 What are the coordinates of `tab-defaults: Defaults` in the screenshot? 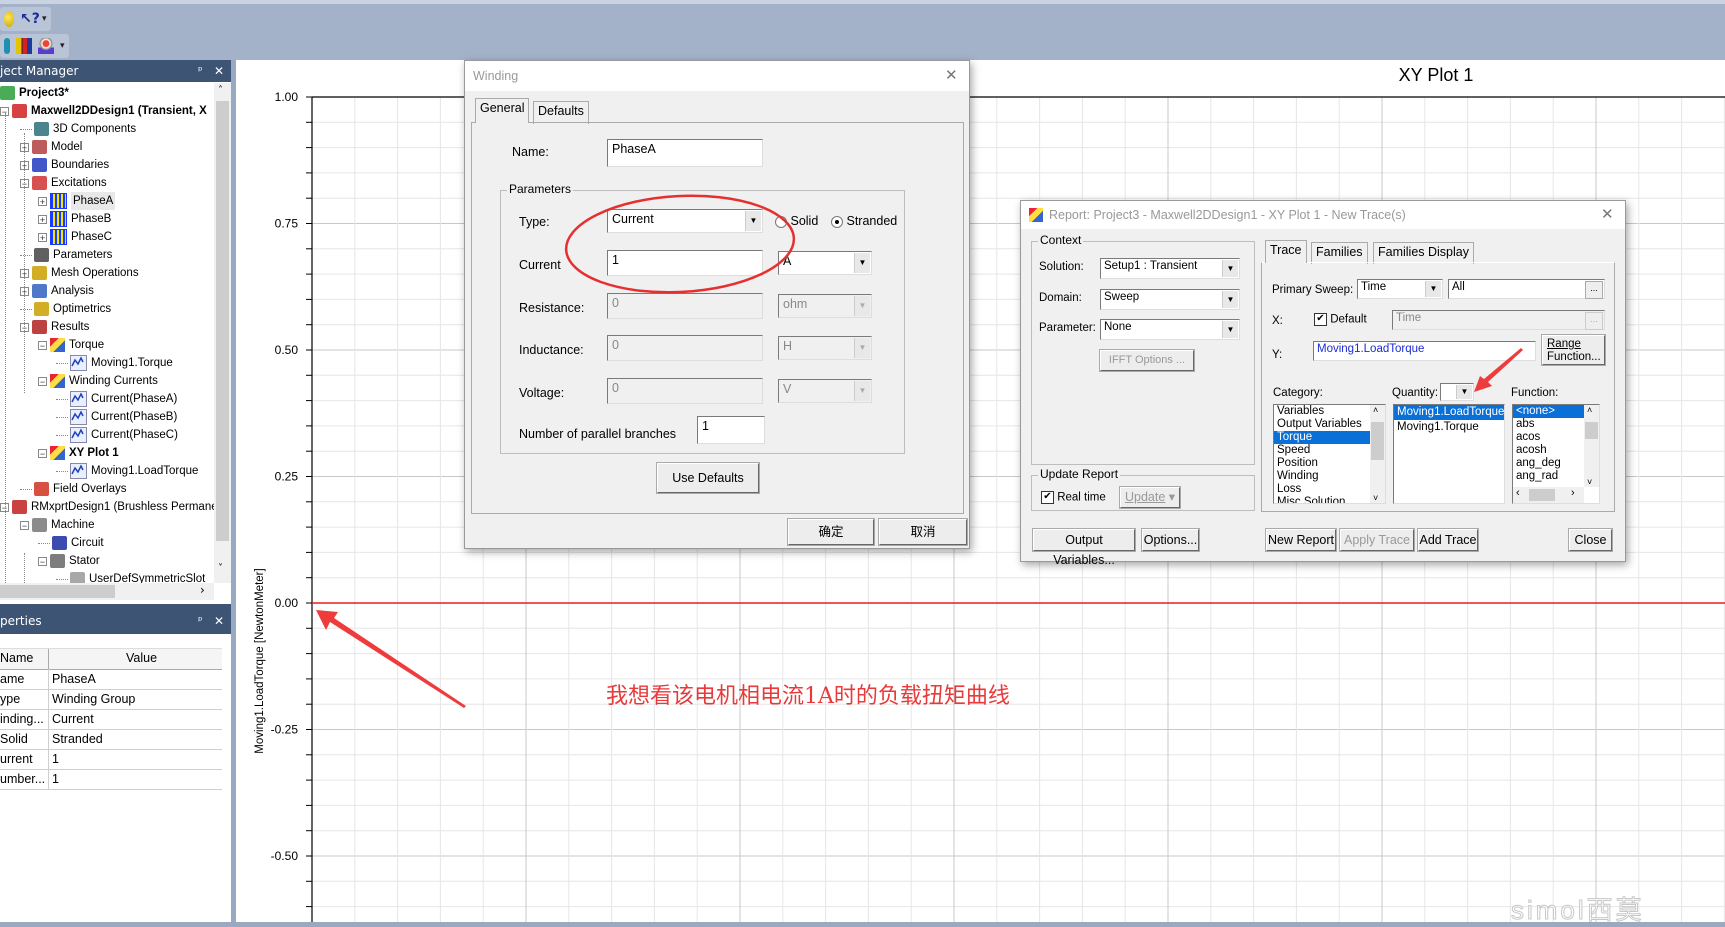 It's located at (561, 112).